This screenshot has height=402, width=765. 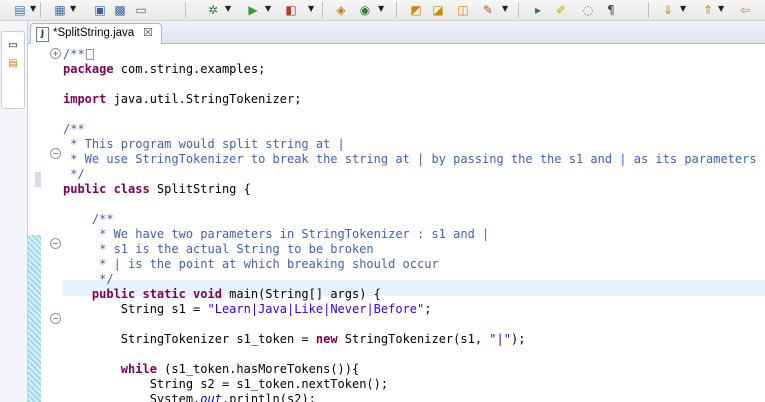 What do you see at coordinates (211, 369) in the screenshot?
I see `code-line-17: while (s1_token.hasMoreTokens()){` at bounding box center [211, 369].